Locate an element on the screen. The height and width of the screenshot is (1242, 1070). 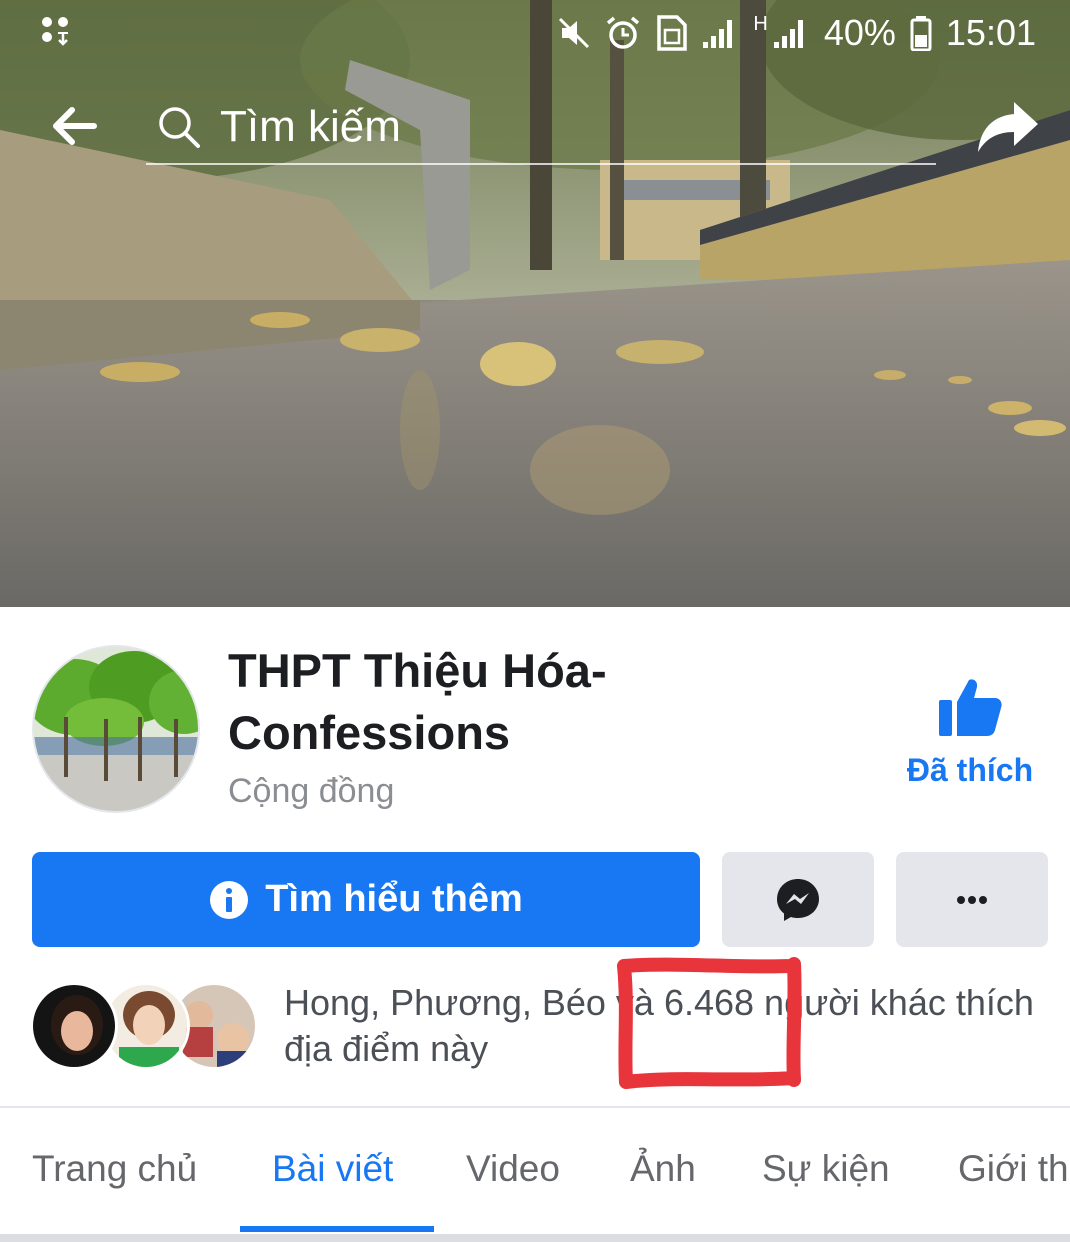
more-dots-icon is located at coordinates (972, 899).